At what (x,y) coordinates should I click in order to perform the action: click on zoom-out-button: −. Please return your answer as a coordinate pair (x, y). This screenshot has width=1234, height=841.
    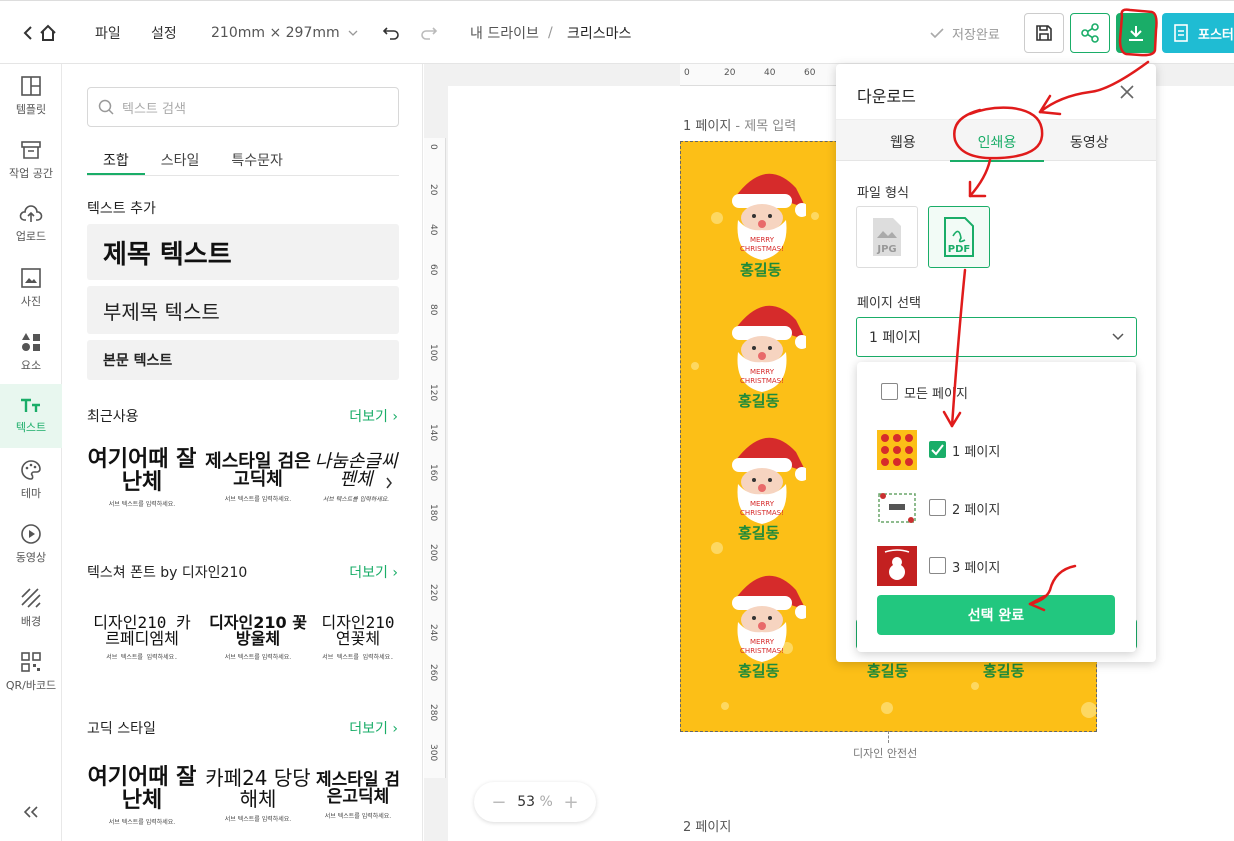
    Looking at the image, I should click on (498, 802).